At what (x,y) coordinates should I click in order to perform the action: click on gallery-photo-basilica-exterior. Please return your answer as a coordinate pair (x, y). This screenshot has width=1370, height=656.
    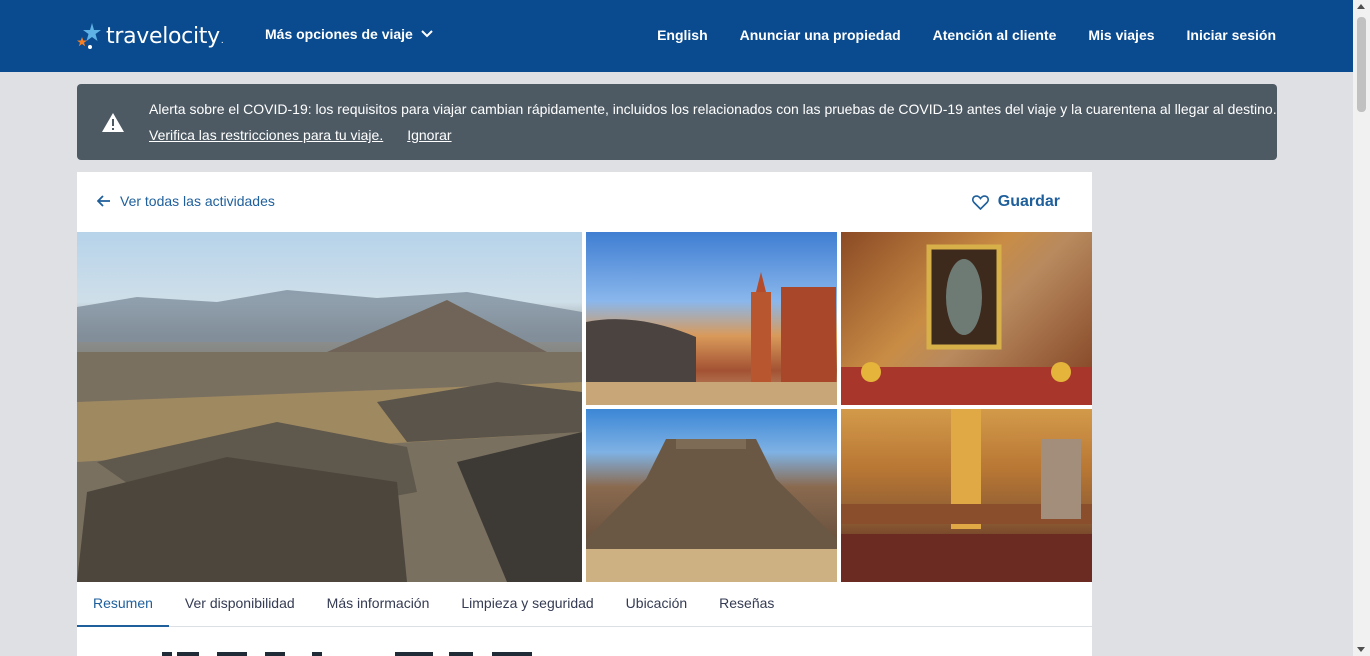
    Looking at the image, I should click on (711, 318).